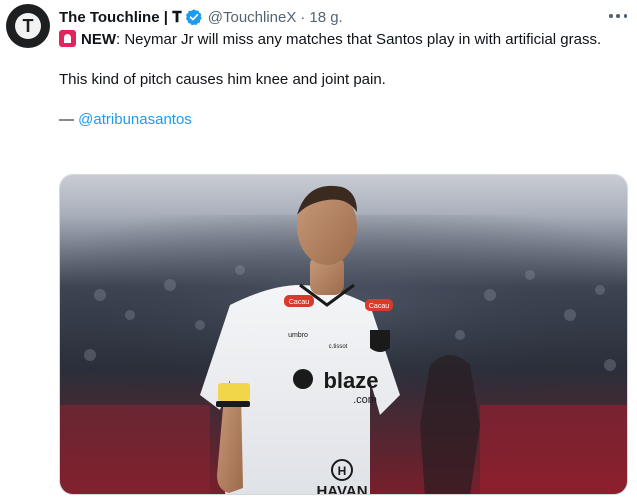 This screenshot has height=499, width=637. What do you see at coordinates (341, 489) in the screenshot?
I see `shirt-brand: HAVAN` at bounding box center [341, 489].